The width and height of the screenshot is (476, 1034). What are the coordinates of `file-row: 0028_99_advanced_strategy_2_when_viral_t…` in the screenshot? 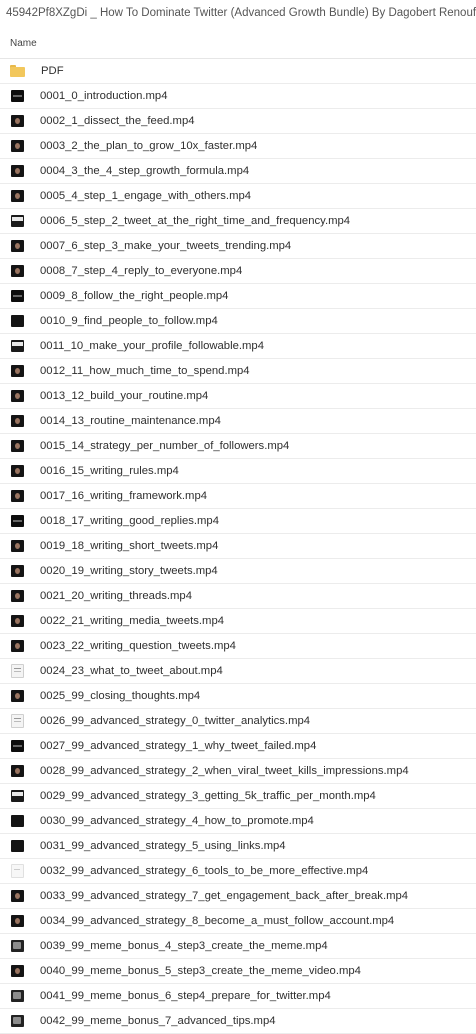 It's located at (238, 771).